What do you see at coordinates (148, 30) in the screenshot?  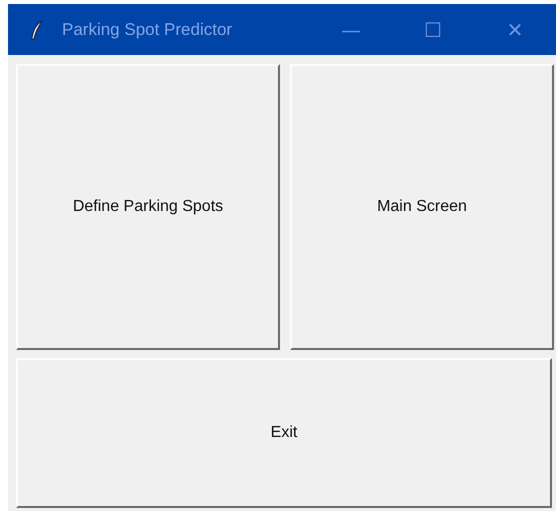 I see `window-title: Parking Spot Predictor` at bounding box center [148, 30].